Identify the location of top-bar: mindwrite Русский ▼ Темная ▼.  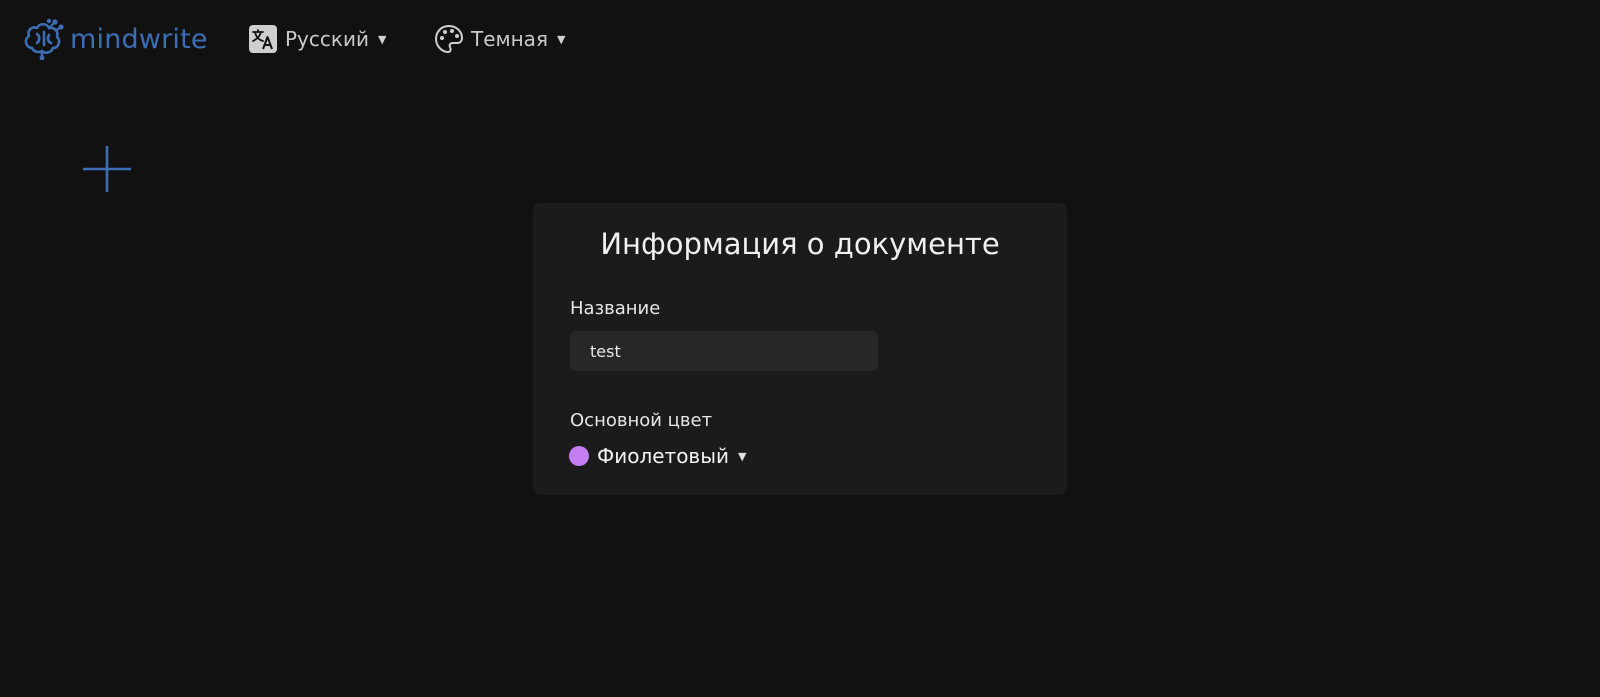
(800, 40).